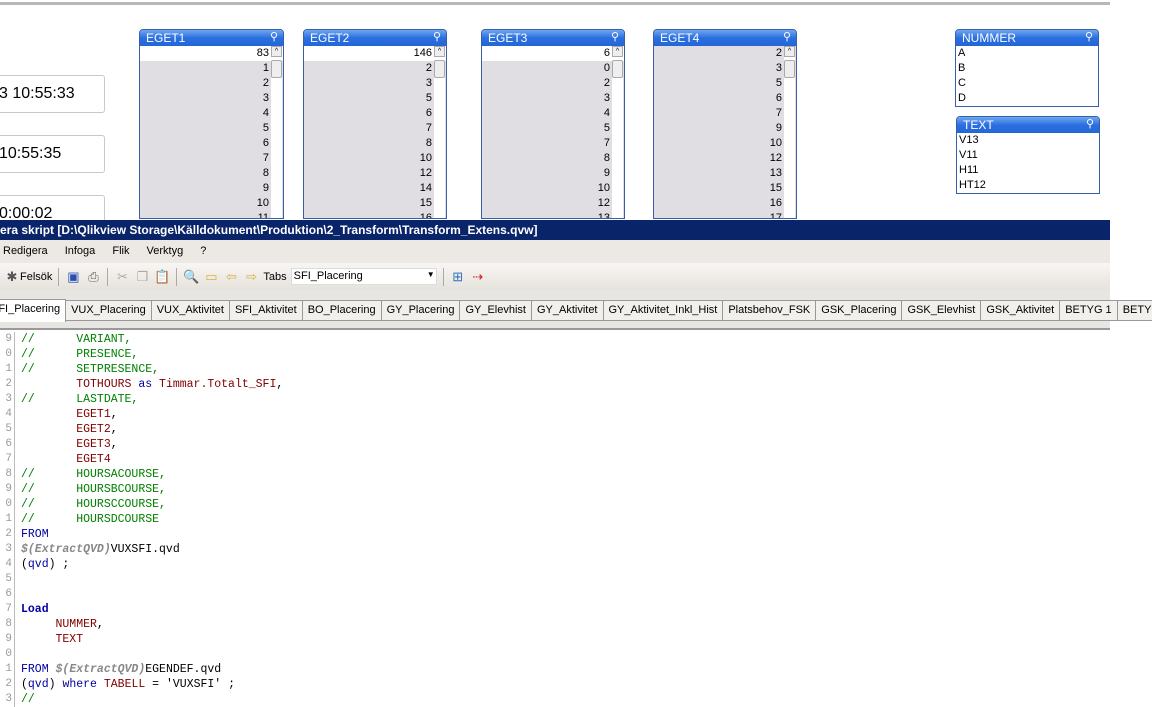 This screenshot has height=707, width=1152. What do you see at coordinates (203, 251) in the screenshot?
I see `menu-help: ?` at bounding box center [203, 251].